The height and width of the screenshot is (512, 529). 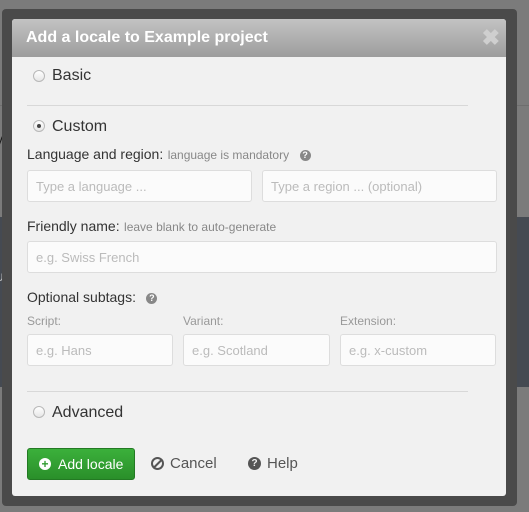 I want to click on radio-advanced-label: Advanced, so click(x=87, y=413).